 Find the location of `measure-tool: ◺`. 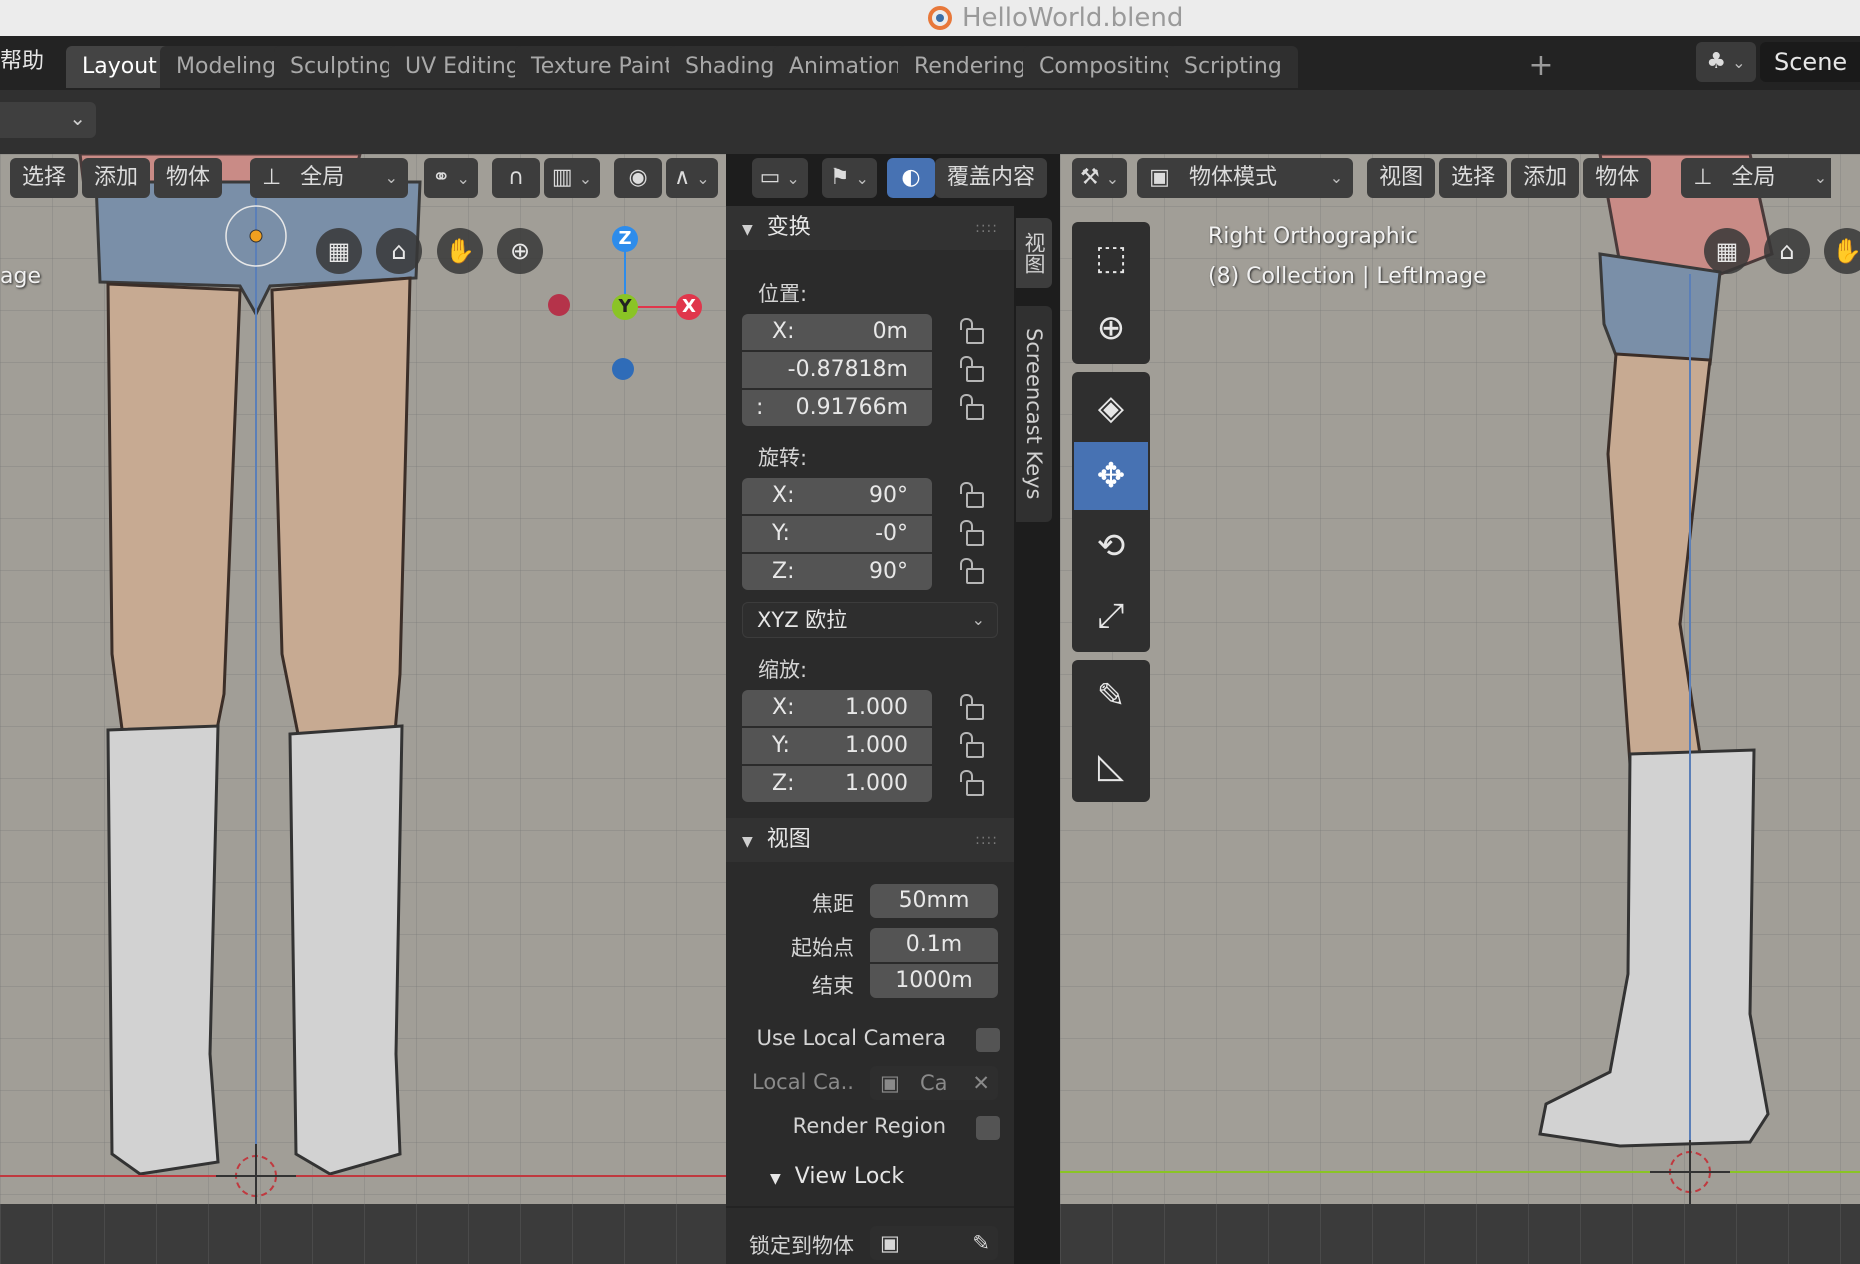

measure-tool: ◺ is located at coordinates (1111, 766).